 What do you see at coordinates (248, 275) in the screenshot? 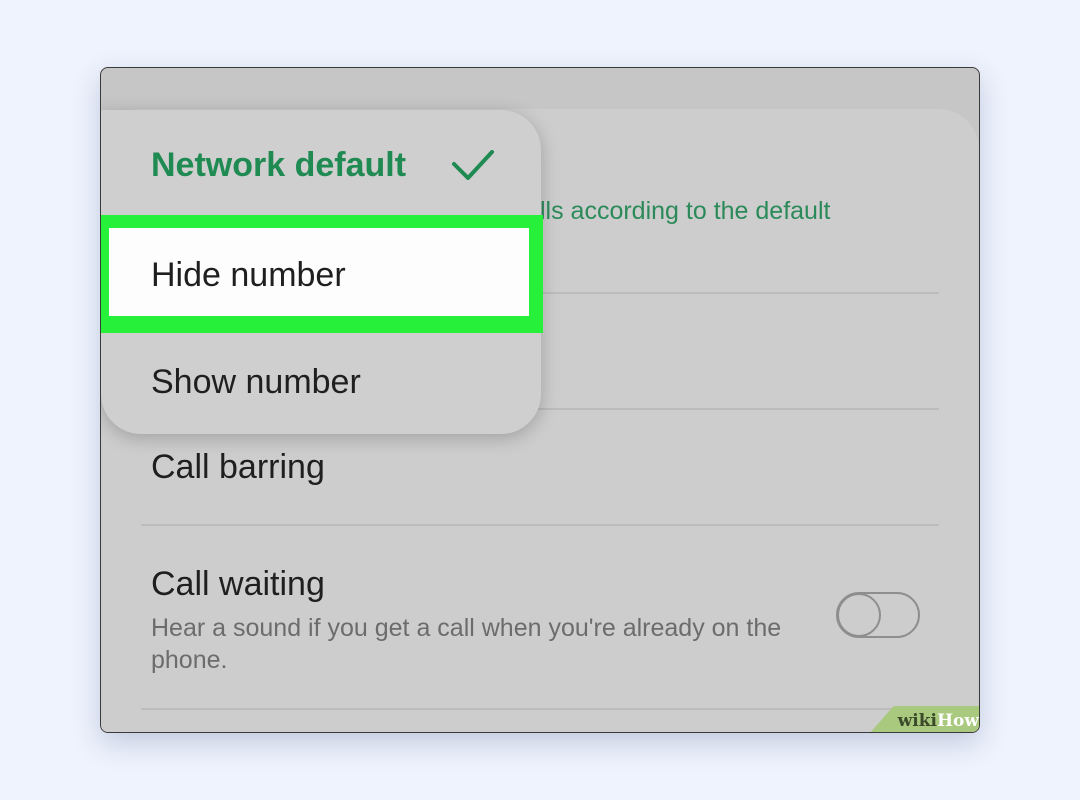
I see `menu-item-label: Hide number` at bounding box center [248, 275].